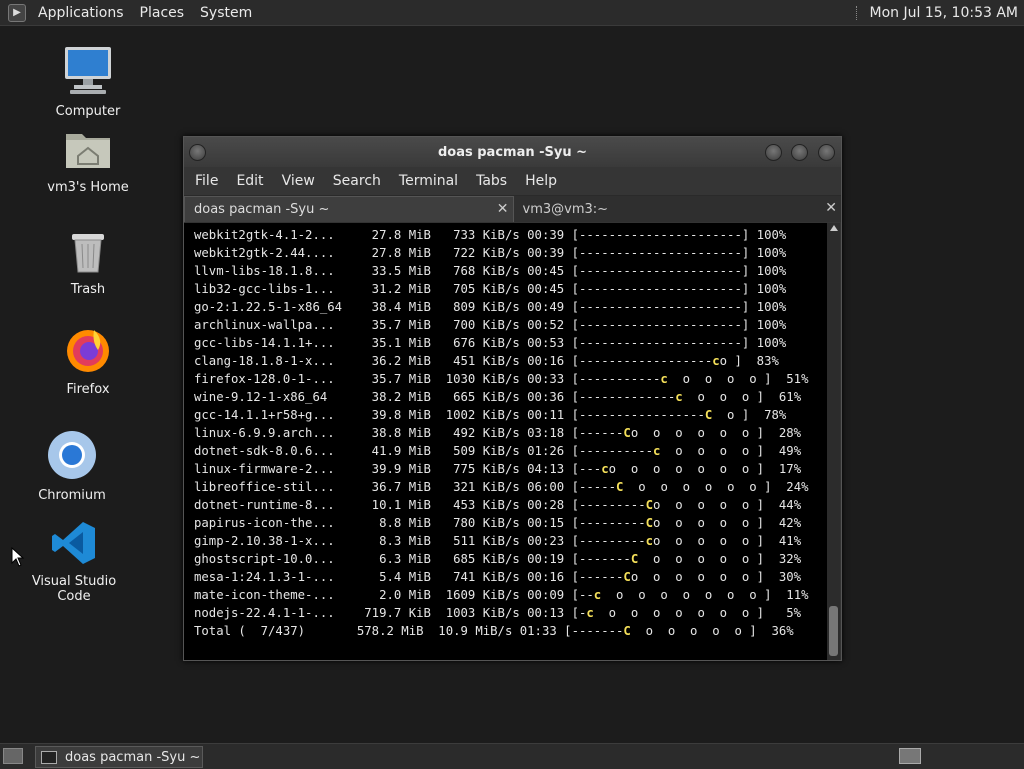 This screenshot has width=1024, height=769. I want to click on menu-file: File, so click(206, 181).